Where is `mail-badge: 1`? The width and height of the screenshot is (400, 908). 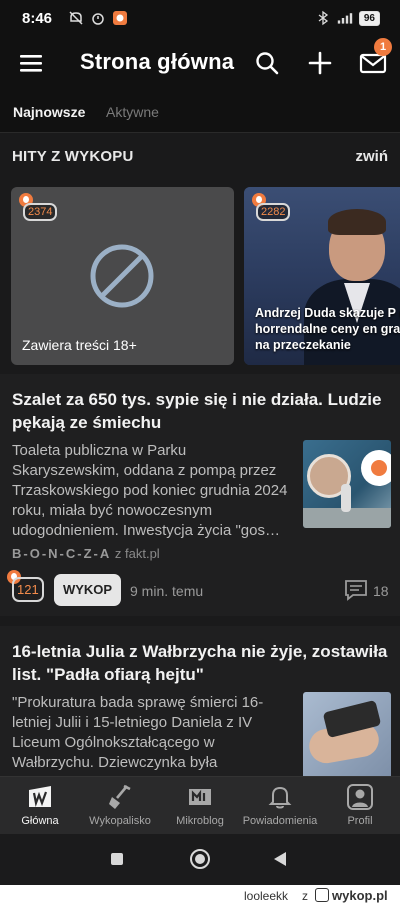 mail-badge: 1 is located at coordinates (383, 47).